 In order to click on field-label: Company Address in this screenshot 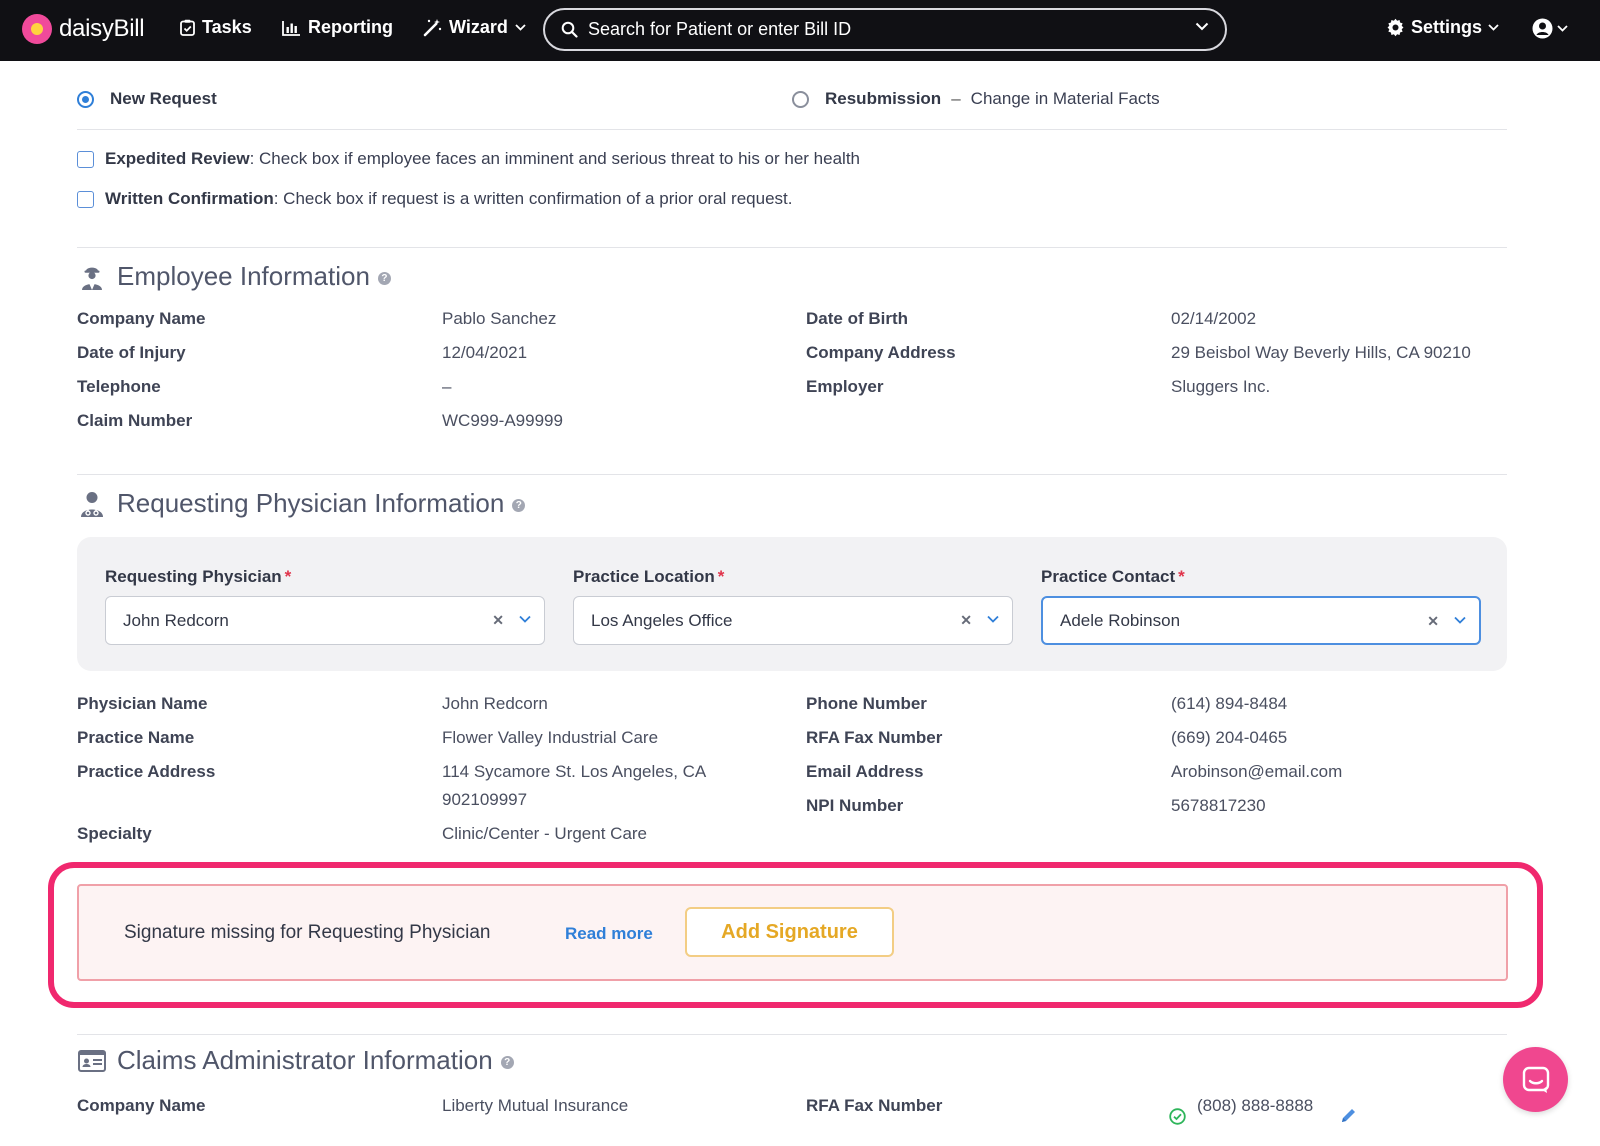, I will do `click(881, 352)`.